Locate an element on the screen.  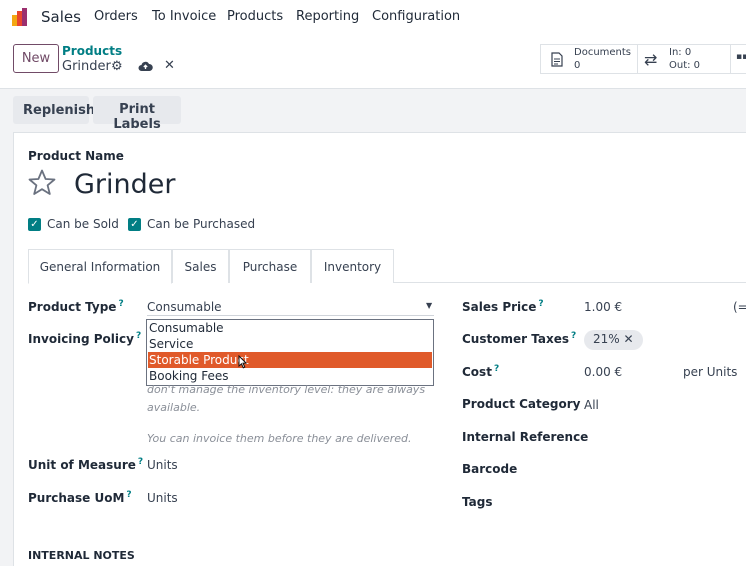
menu-reporting: Reporting is located at coordinates (327, 16).